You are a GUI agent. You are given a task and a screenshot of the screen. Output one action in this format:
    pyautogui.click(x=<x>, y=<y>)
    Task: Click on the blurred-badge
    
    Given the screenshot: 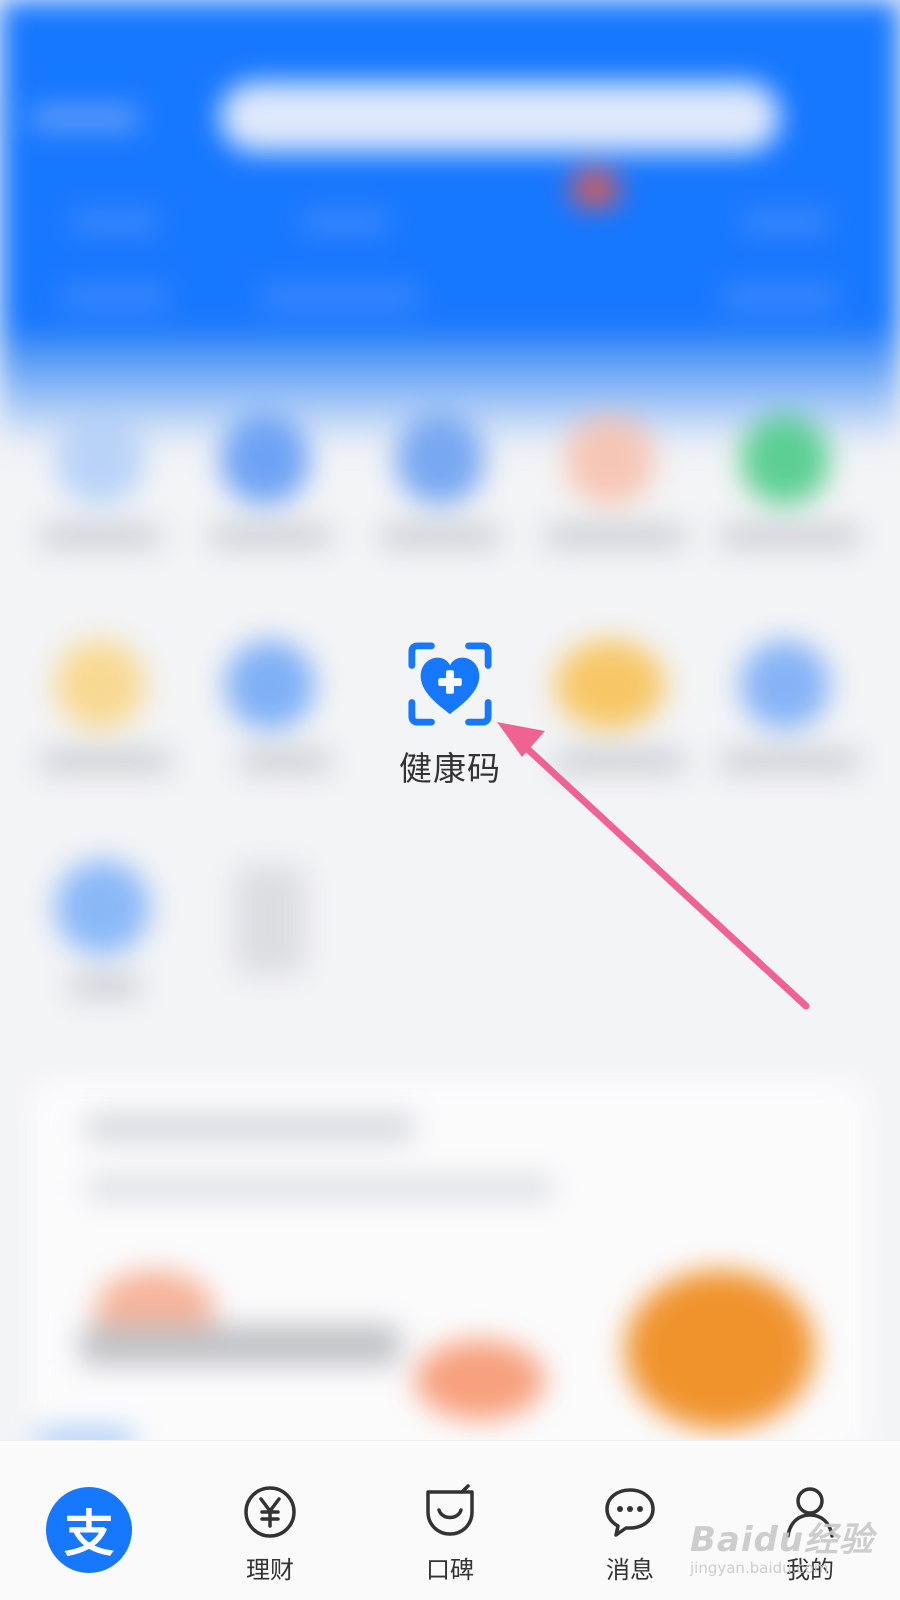 What is the action you would take?
    pyautogui.click(x=595, y=189)
    